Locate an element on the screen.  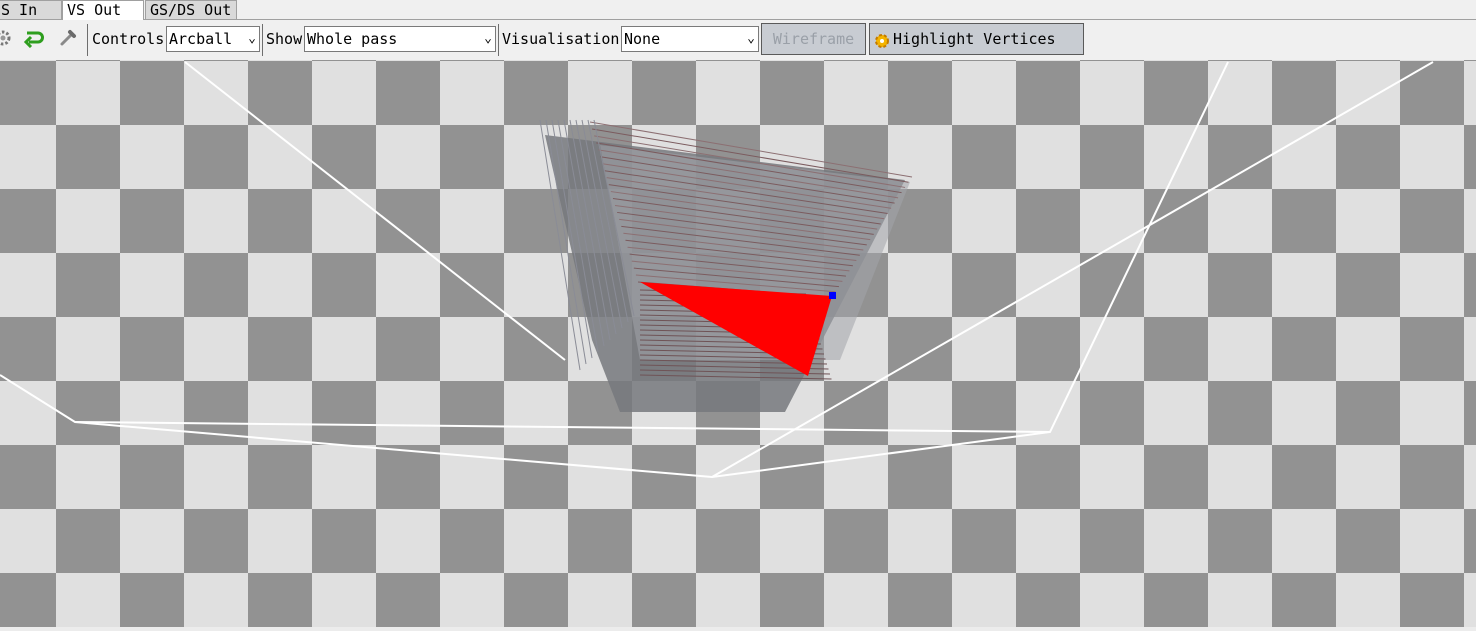
visualisation-select: None ⌄ is located at coordinates (690, 39).